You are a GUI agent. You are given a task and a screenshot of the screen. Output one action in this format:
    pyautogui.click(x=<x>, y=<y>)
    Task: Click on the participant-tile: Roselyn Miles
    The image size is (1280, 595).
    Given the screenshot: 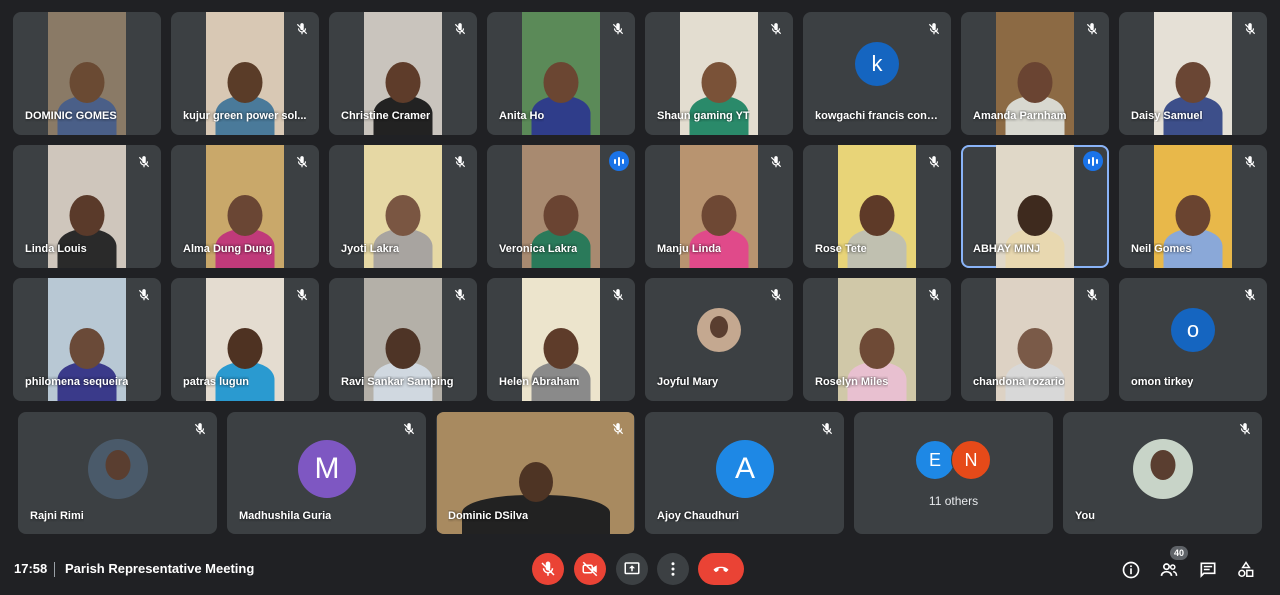 What is the action you would take?
    pyautogui.click(x=877, y=339)
    